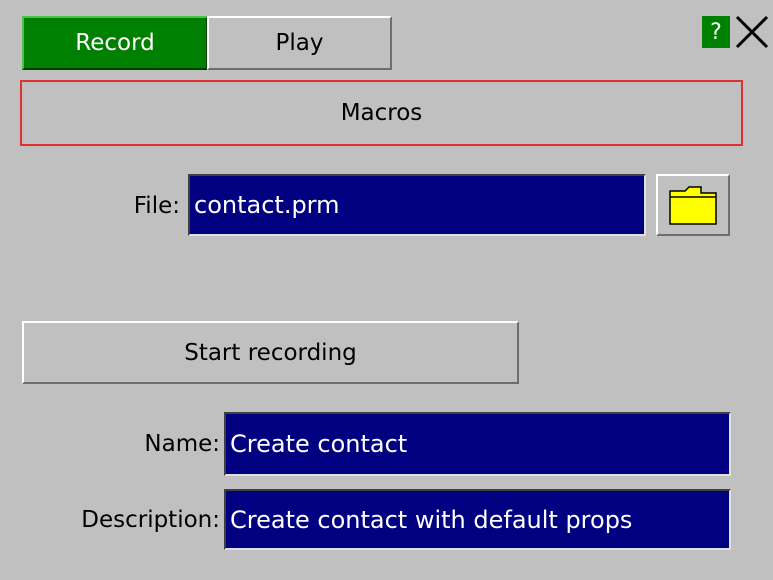 This screenshot has width=773, height=580. I want to click on tab-play-label: Play, so click(299, 43).